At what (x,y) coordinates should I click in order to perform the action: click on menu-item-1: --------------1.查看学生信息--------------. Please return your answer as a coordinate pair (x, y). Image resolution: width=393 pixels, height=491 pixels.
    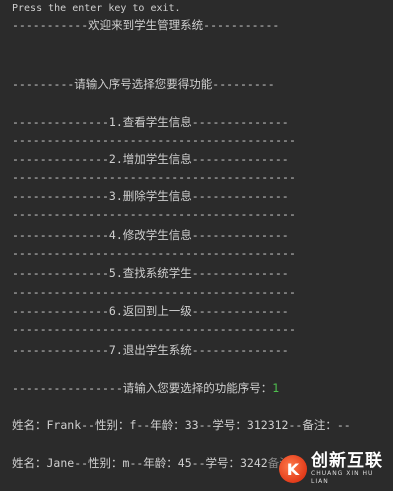
    Looking at the image, I should click on (150, 122).